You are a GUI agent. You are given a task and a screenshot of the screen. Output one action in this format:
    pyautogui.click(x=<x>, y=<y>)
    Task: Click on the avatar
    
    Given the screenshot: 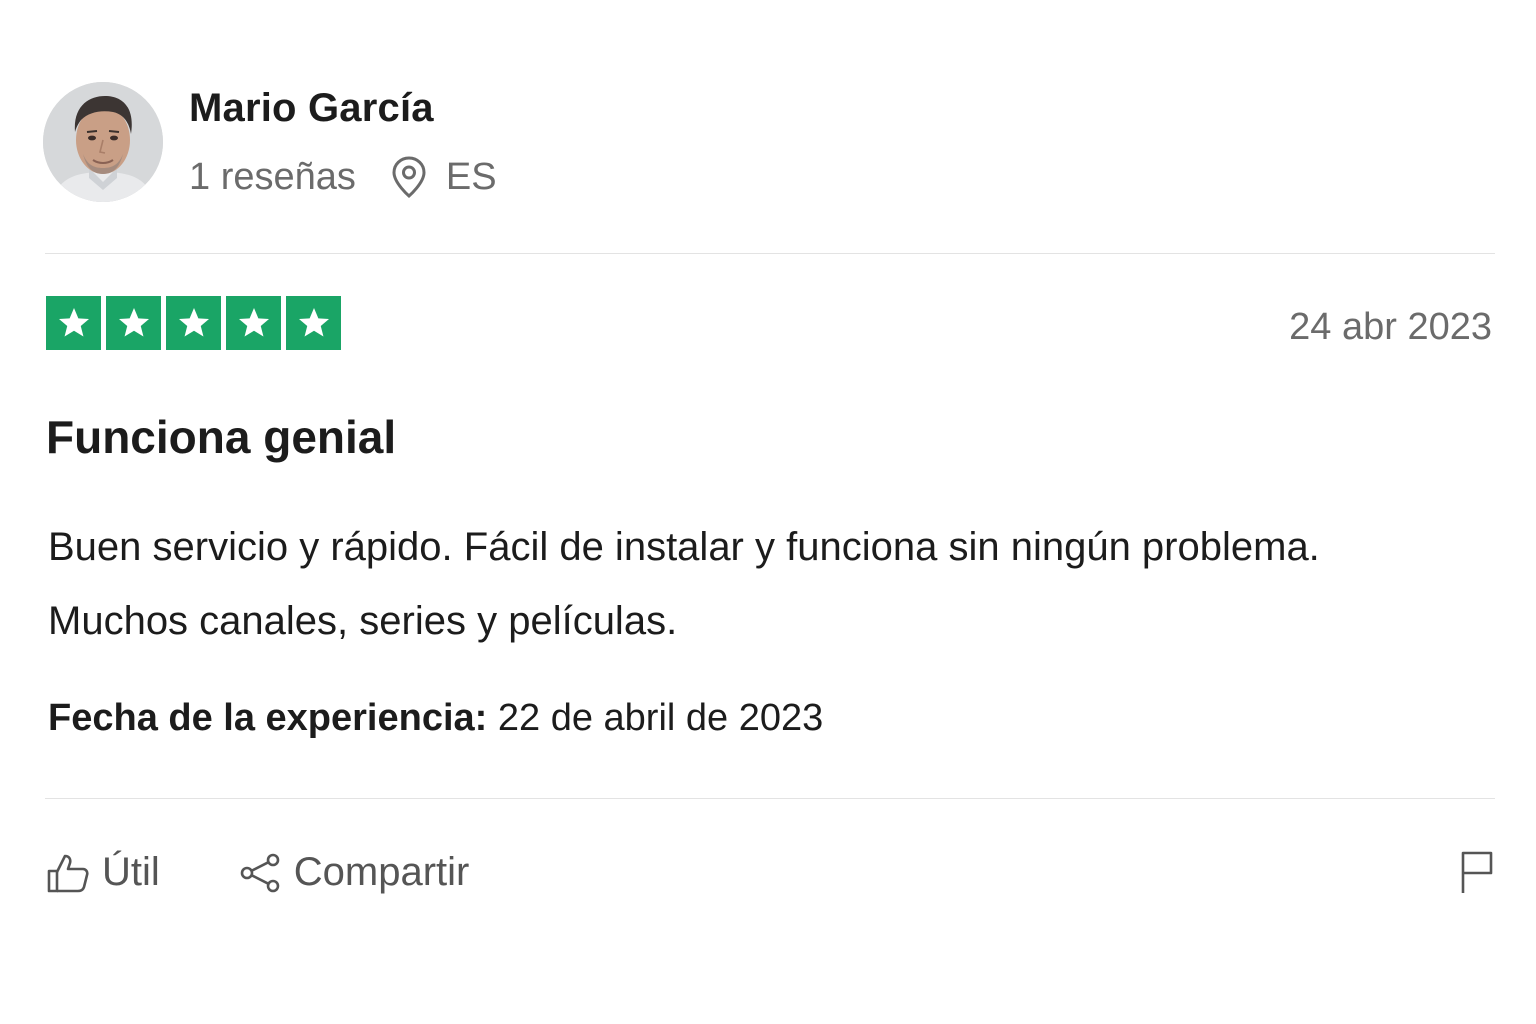 What is the action you would take?
    pyautogui.click(x=103, y=142)
    